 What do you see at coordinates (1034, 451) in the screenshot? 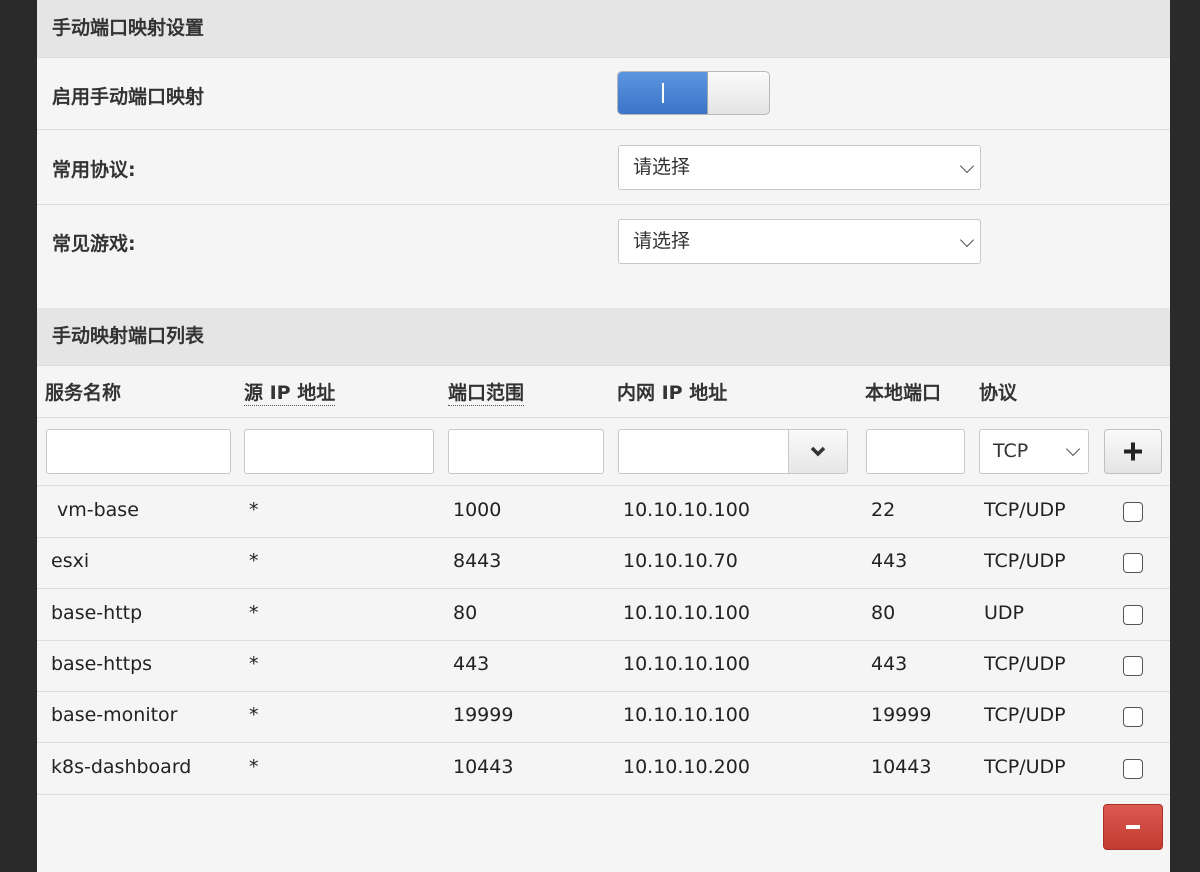
I see `protocol-new-select: TCP` at bounding box center [1034, 451].